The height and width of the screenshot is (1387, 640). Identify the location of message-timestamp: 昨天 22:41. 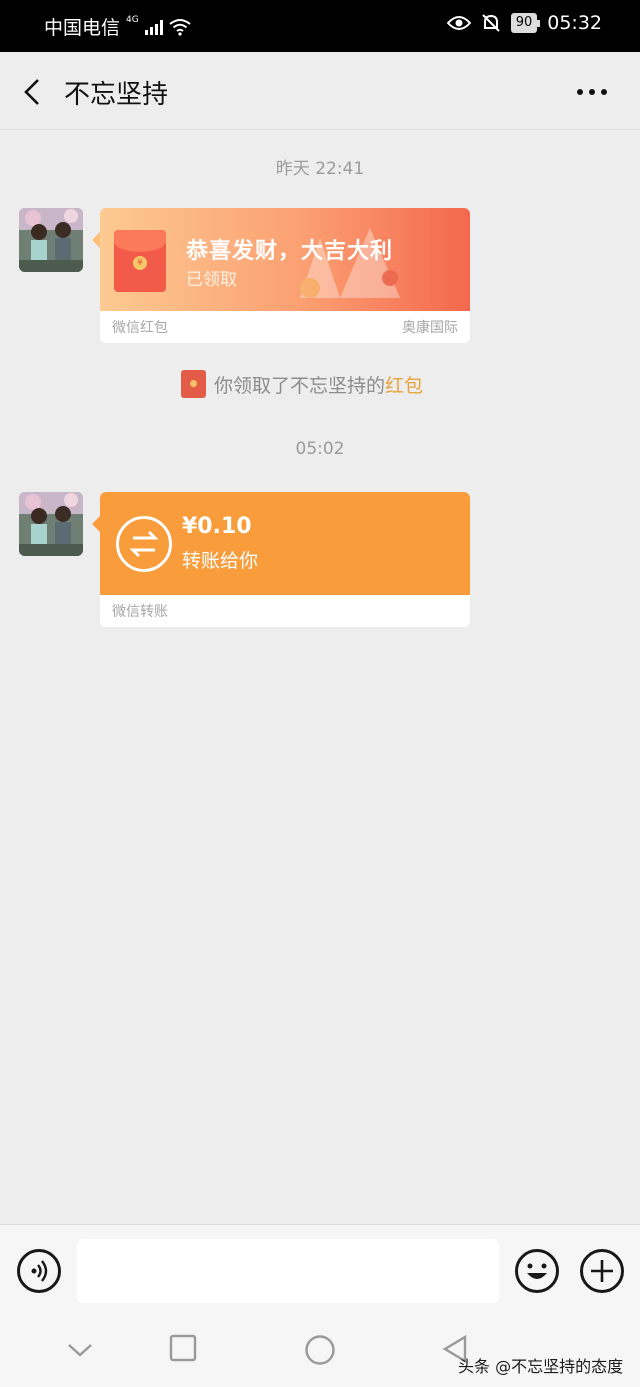
(320, 169).